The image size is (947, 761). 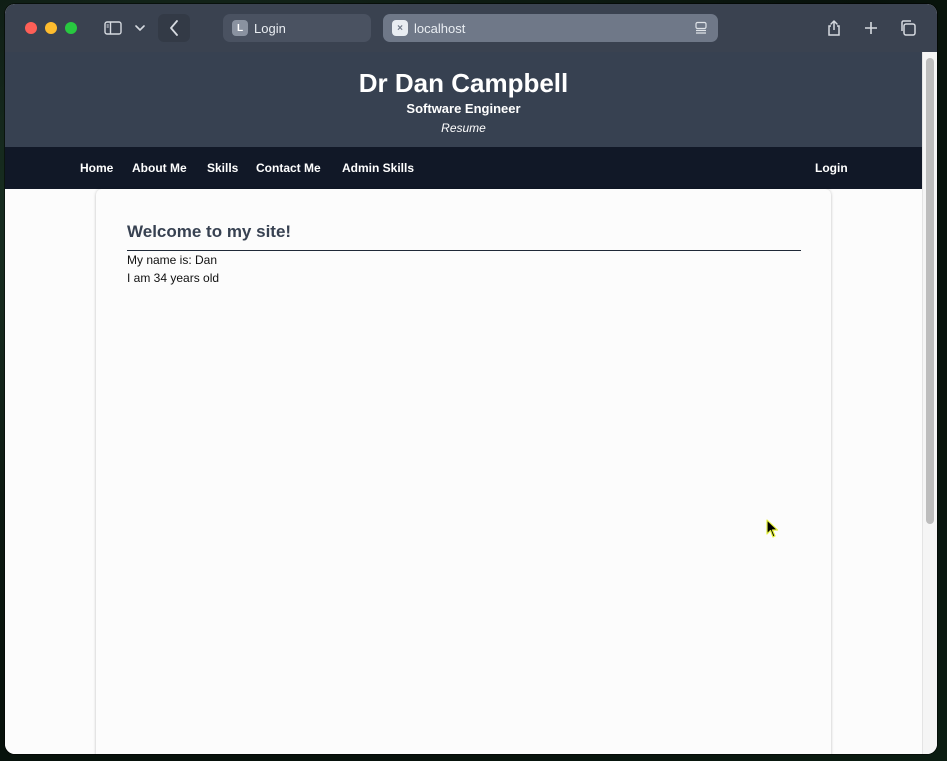 What do you see at coordinates (463, 83) in the screenshot?
I see `site-title: Dr Dan Campbell` at bounding box center [463, 83].